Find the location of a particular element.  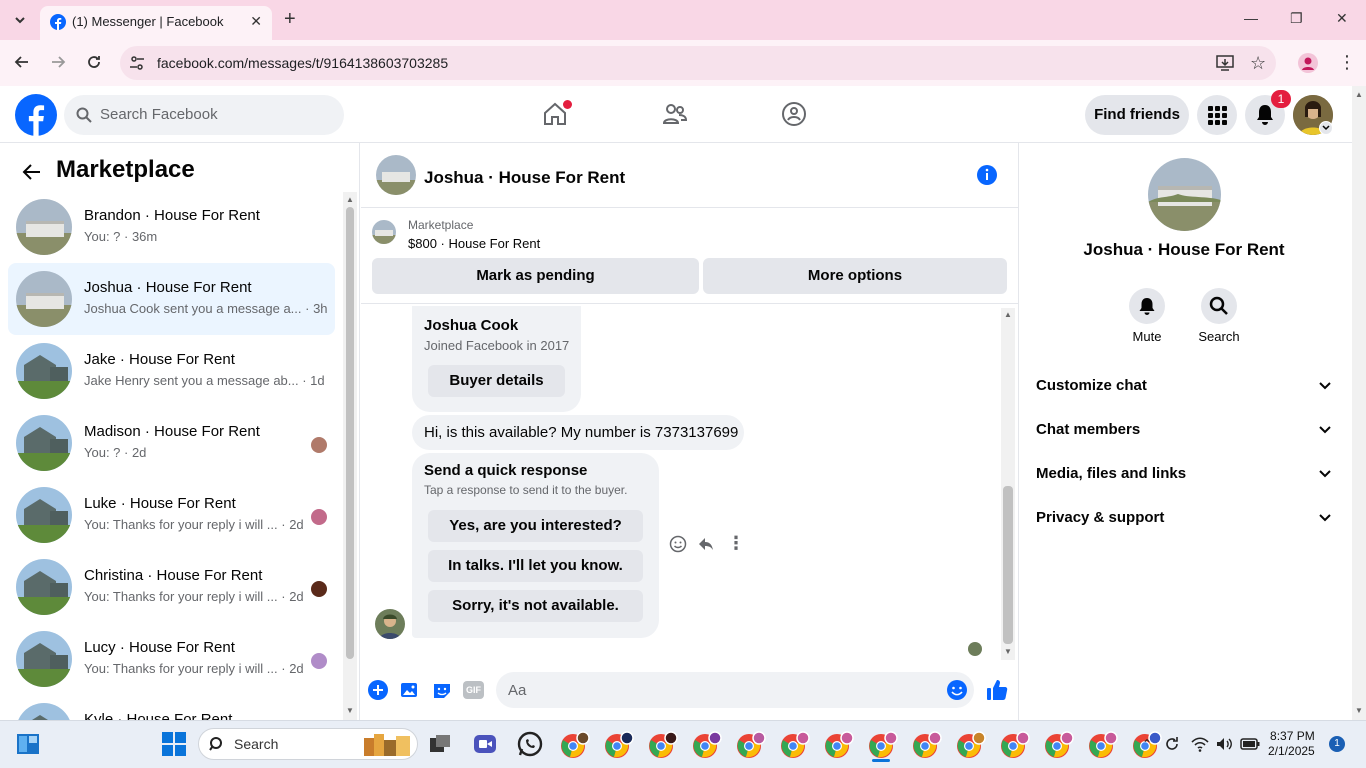

battery-icon is located at coordinates (1250, 744).